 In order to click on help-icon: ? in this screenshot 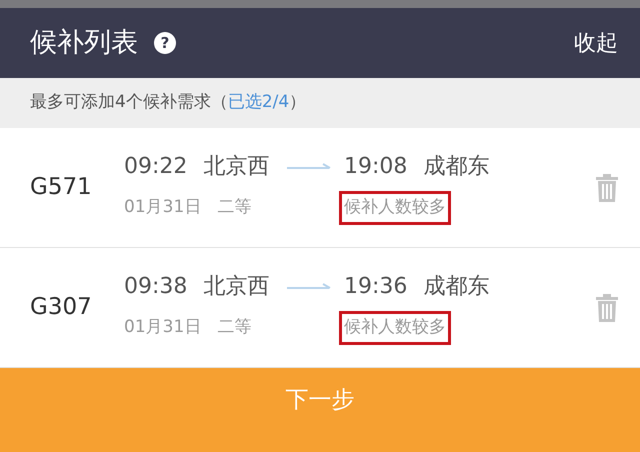, I will do `click(165, 43)`.